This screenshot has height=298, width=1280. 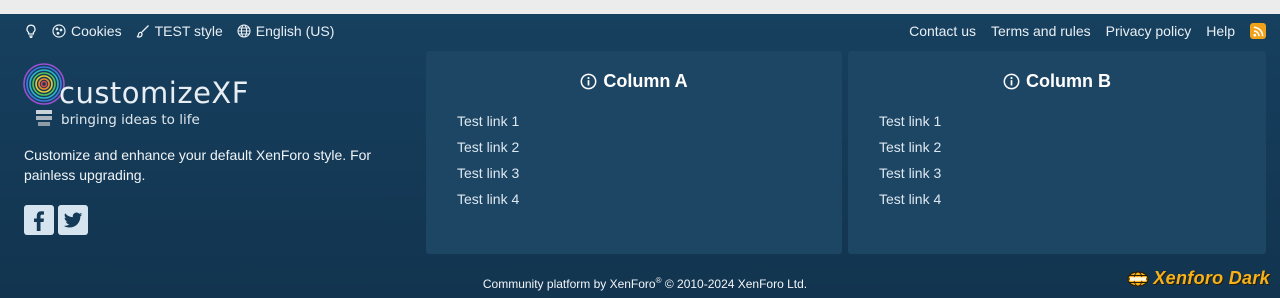 I want to click on column-a-link-2: Test link 2, so click(x=488, y=152).